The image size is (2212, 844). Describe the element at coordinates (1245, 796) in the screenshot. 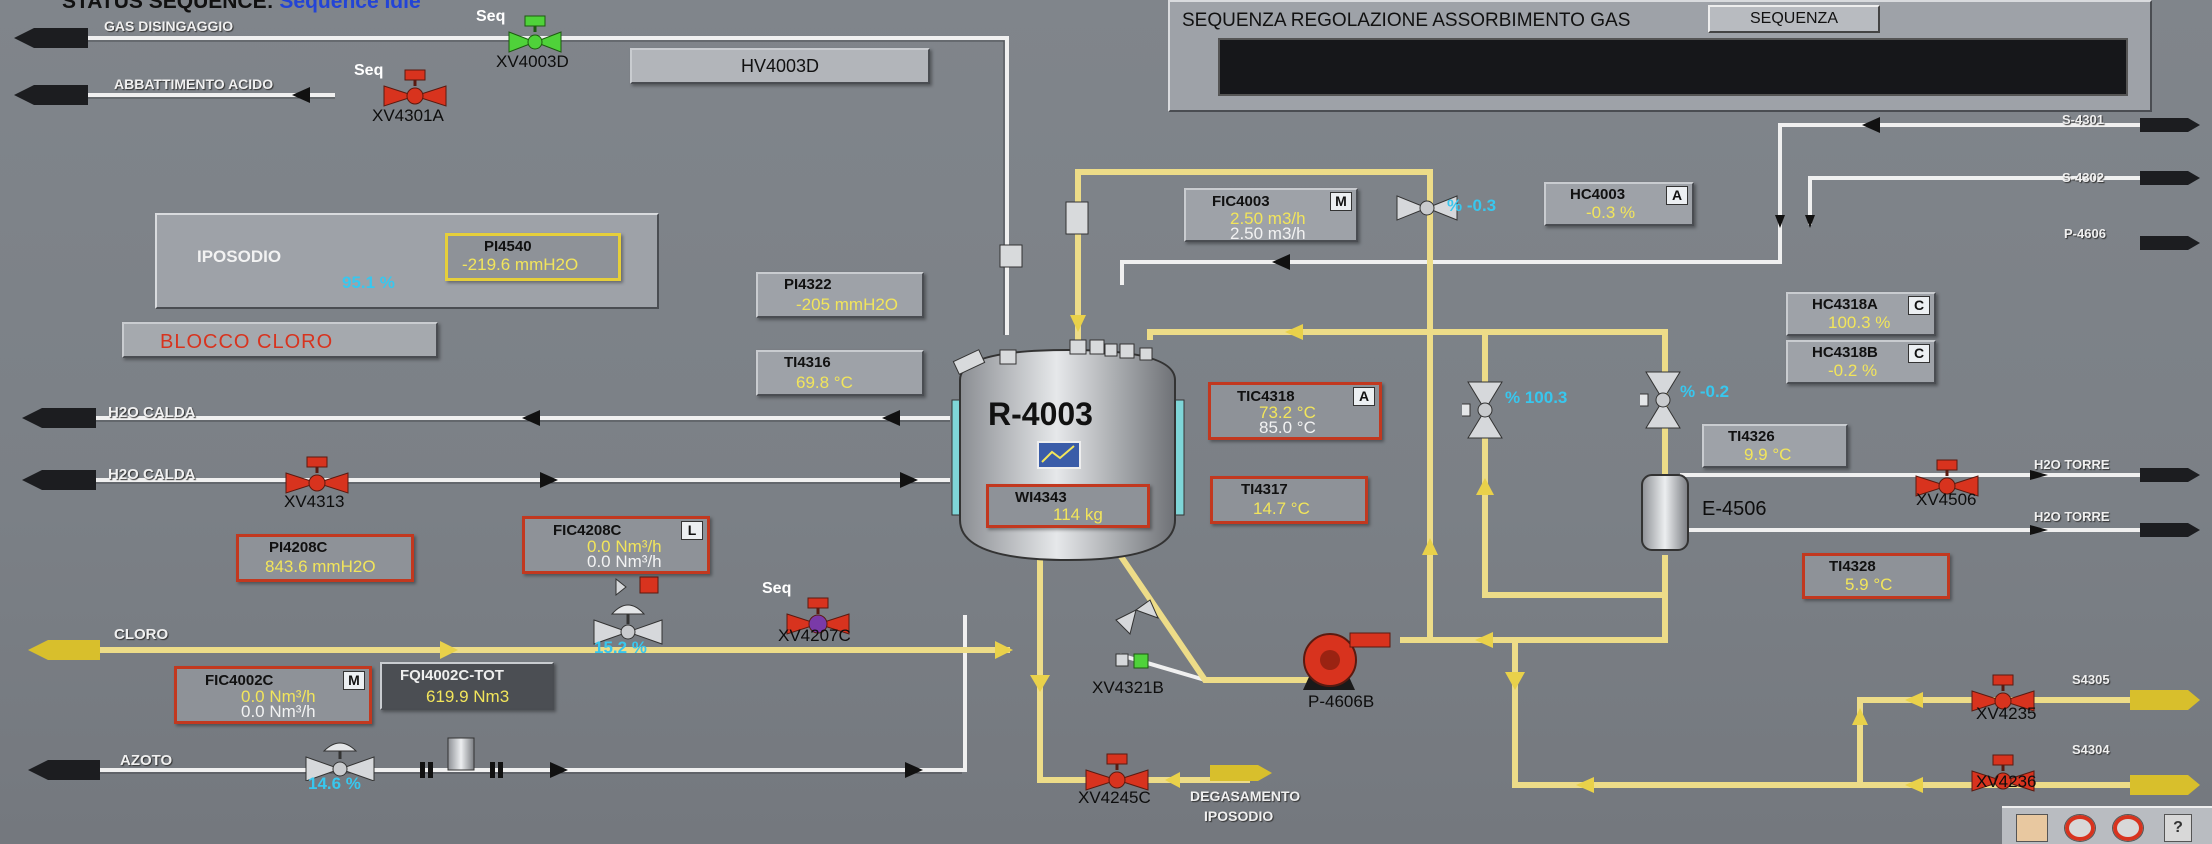

I see `line-degasamento: DEGASAMENTO` at that location.